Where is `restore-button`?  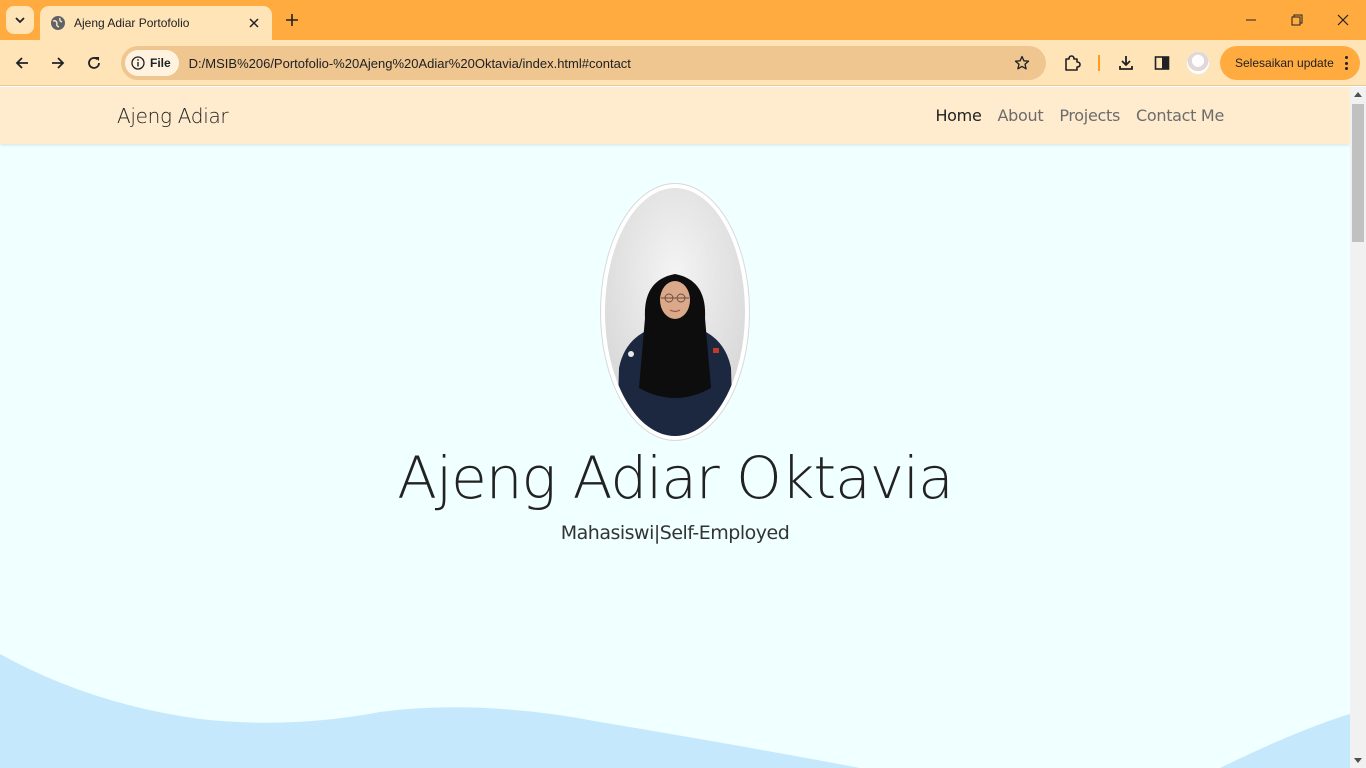 restore-button is located at coordinates (1297, 20).